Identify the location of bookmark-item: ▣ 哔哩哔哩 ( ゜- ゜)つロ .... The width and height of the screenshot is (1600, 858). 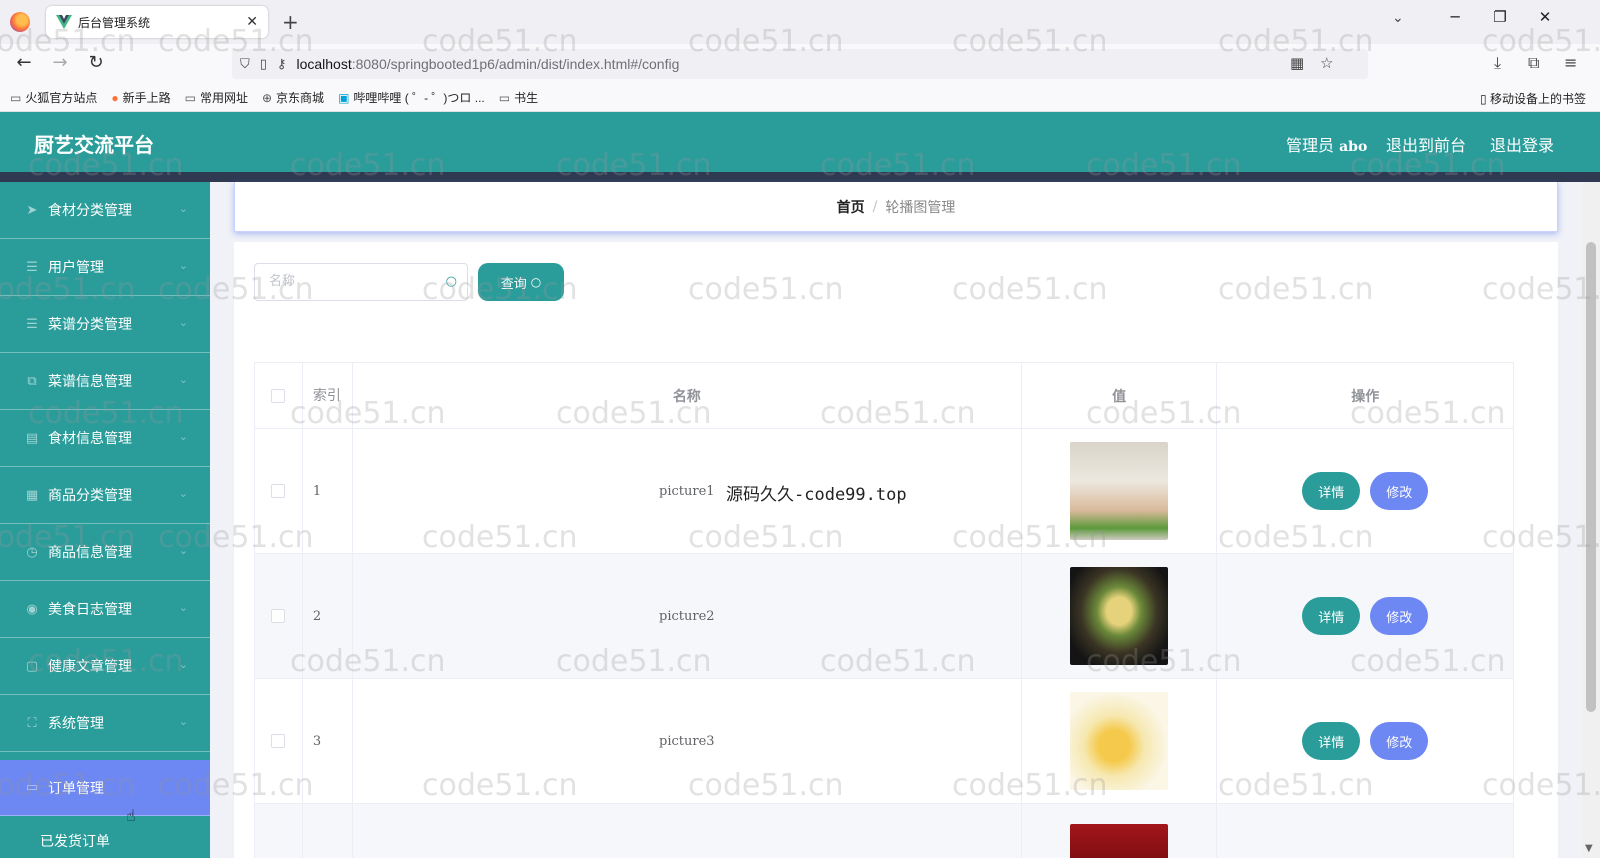
(411, 97).